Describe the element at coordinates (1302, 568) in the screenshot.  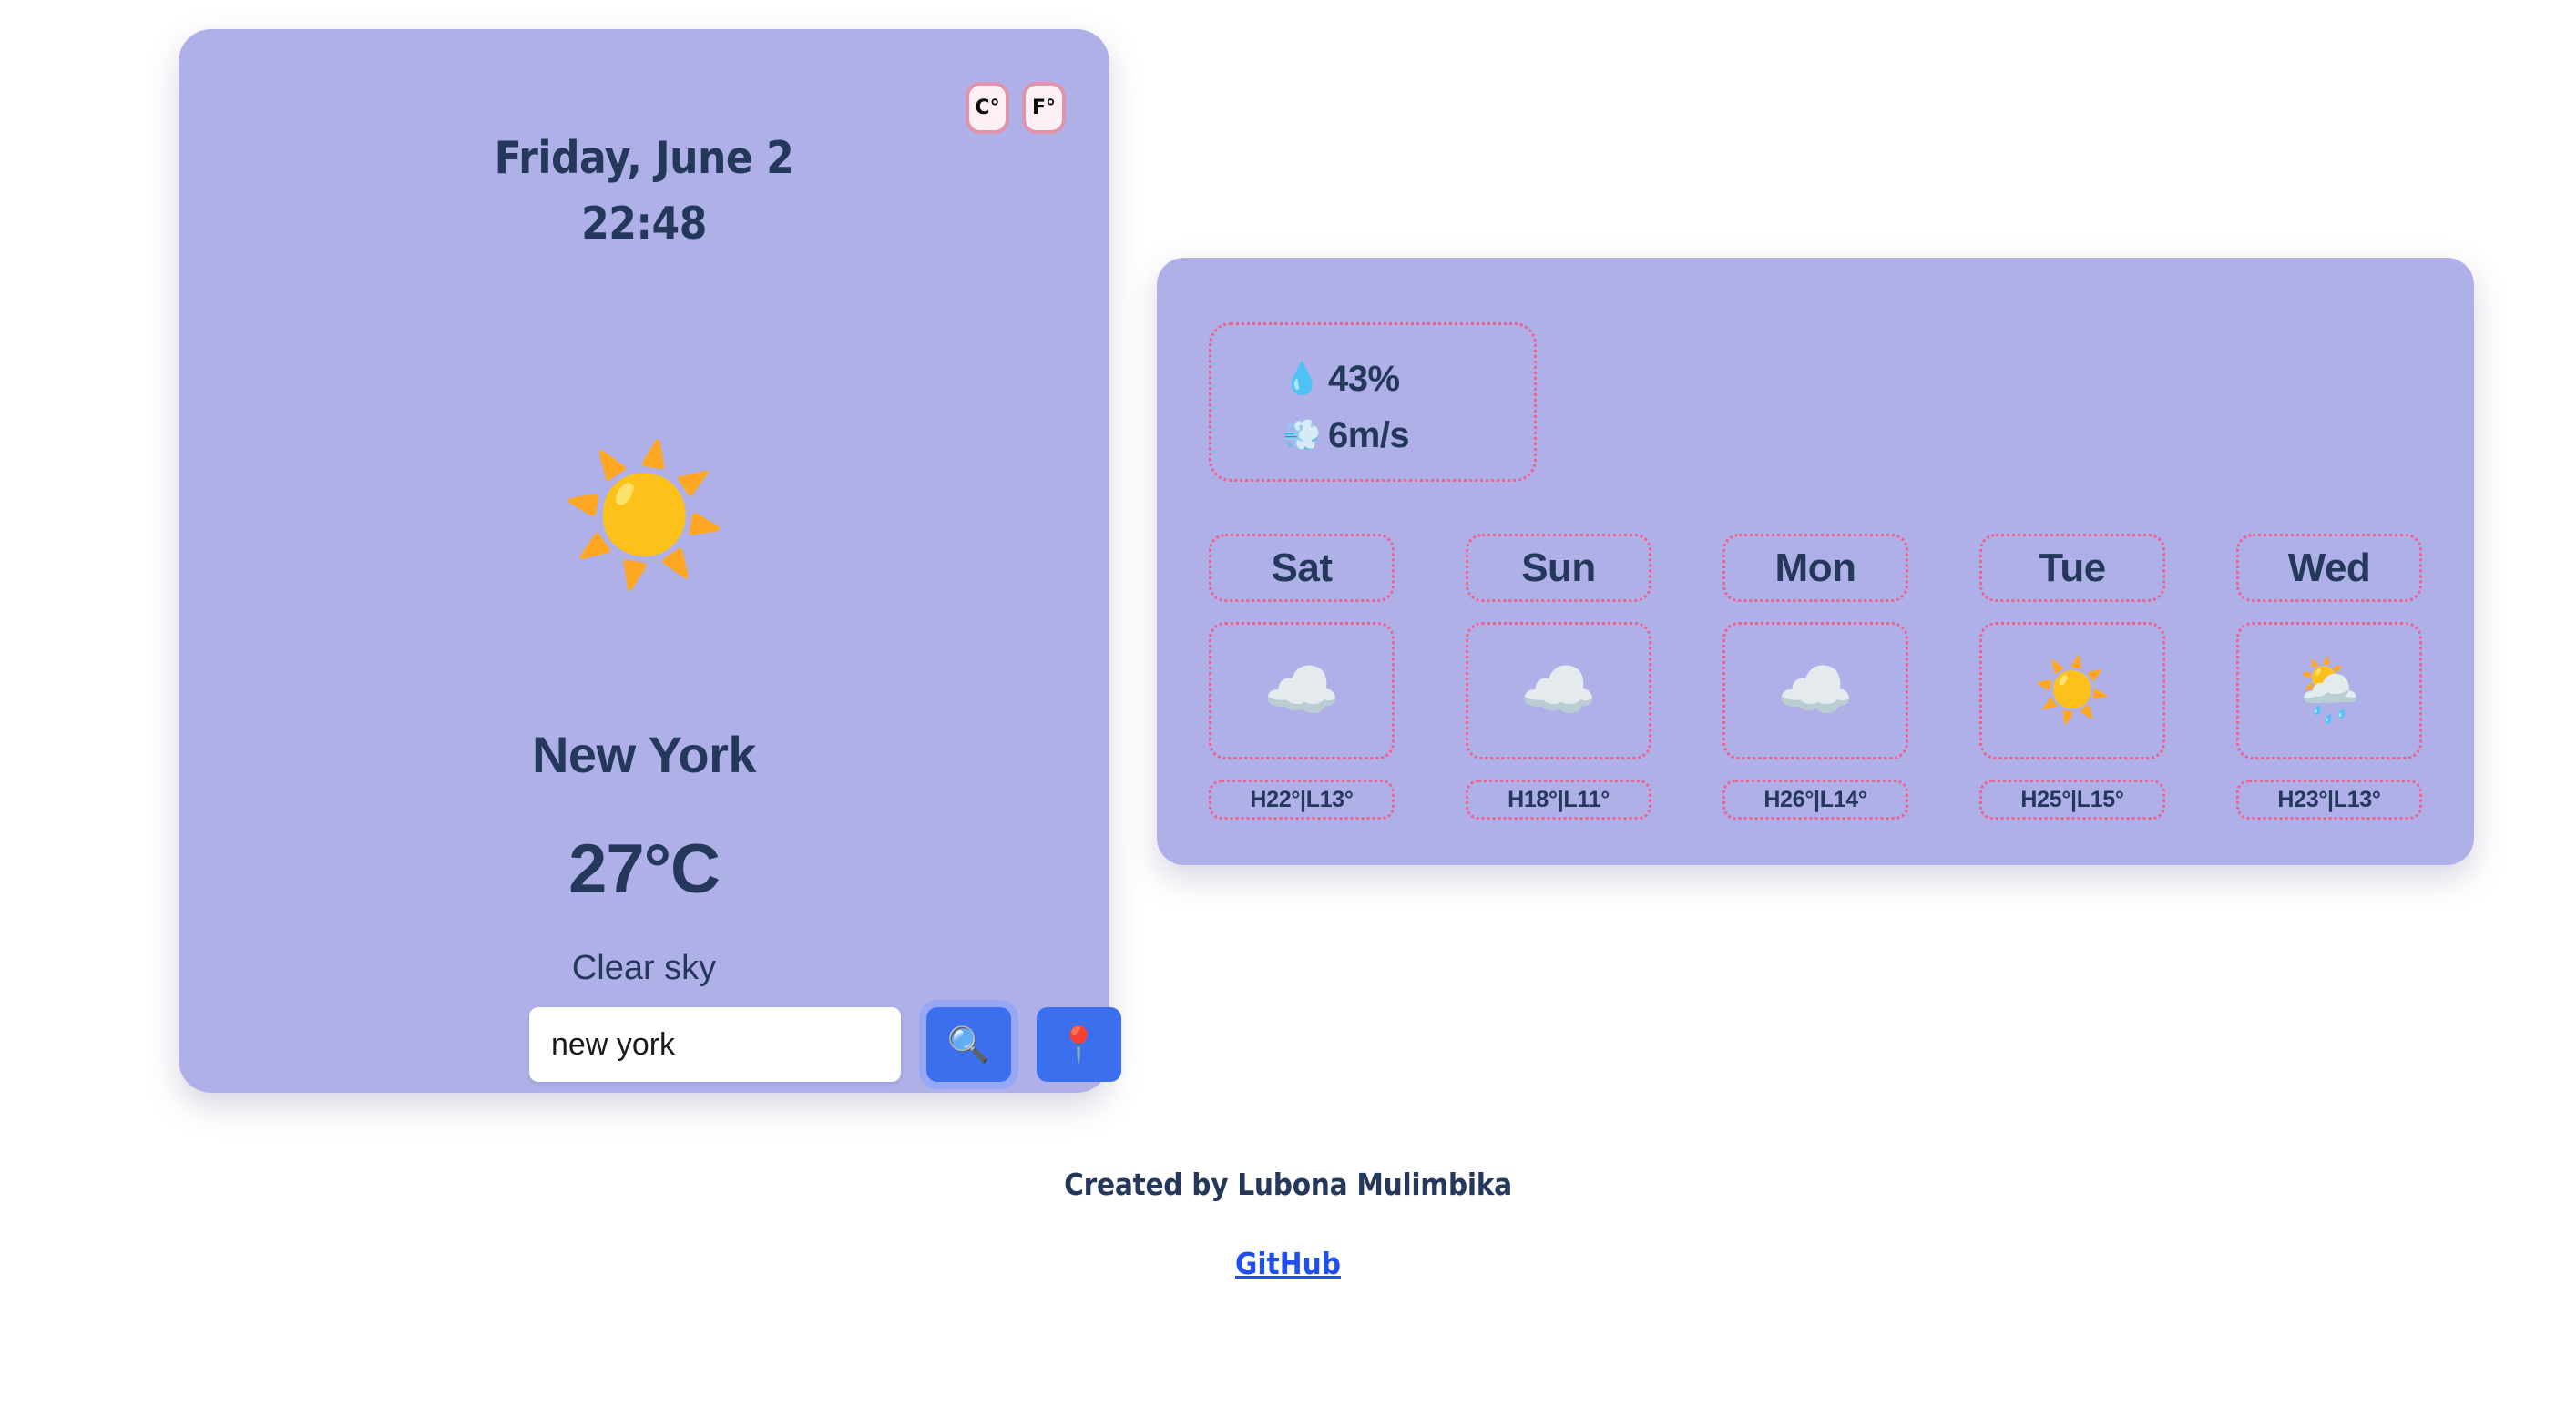
I see `forecast-day-label: Sat` at that location.